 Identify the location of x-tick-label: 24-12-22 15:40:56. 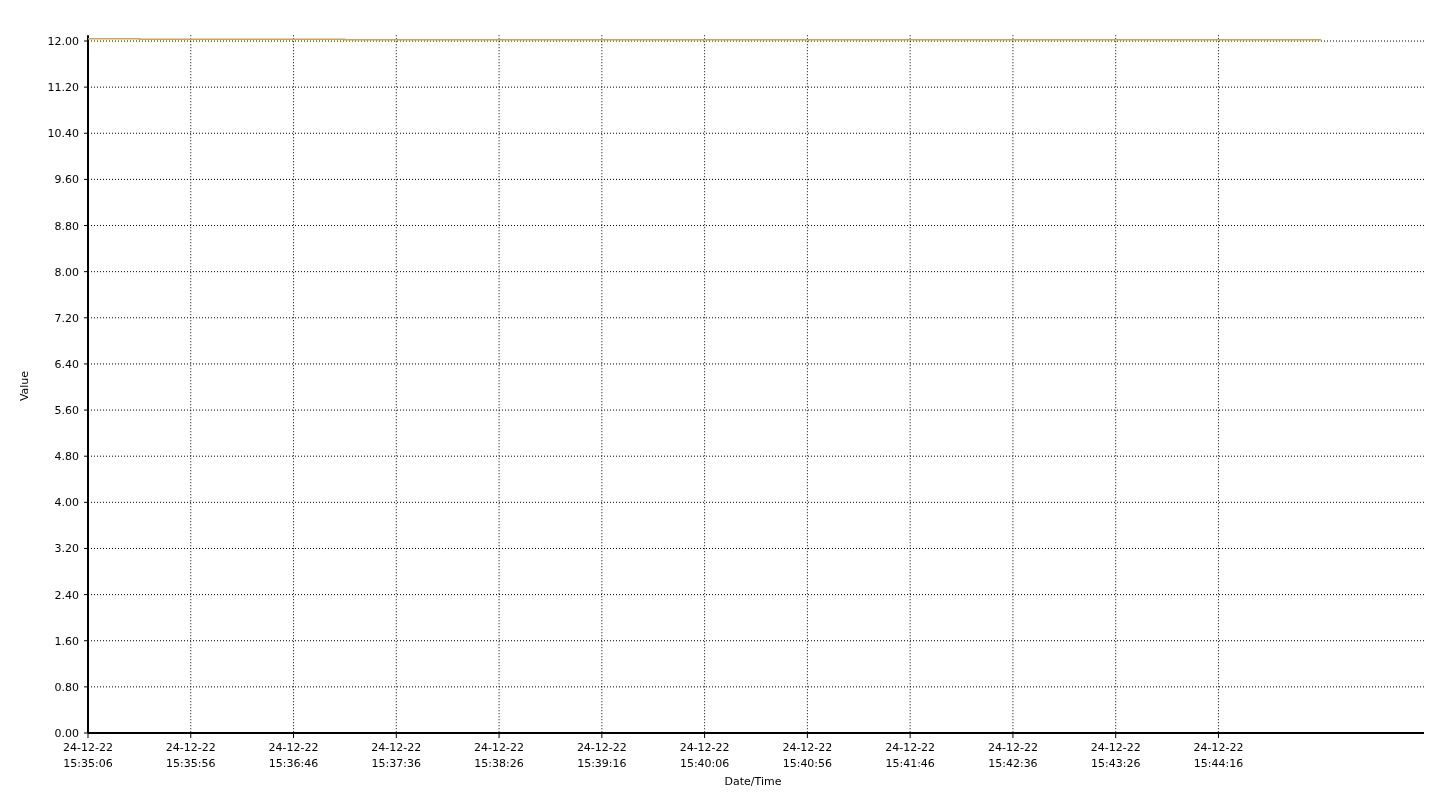
(807, 755).